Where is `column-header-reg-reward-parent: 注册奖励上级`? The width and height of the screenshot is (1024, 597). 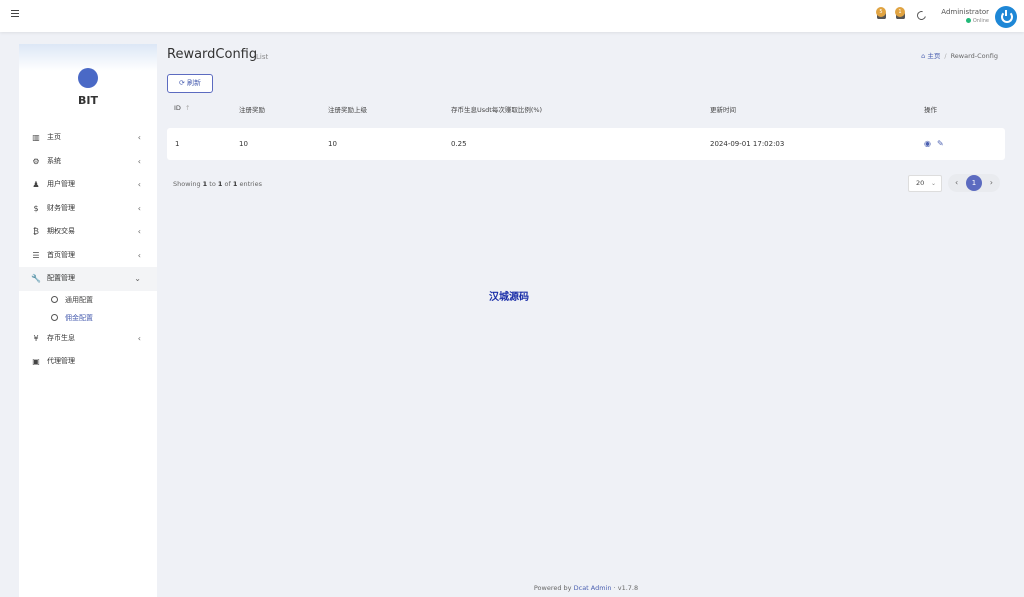
column-header-reg-reward-parent: 注册奖励上级 is located at coordinates (347, 110).